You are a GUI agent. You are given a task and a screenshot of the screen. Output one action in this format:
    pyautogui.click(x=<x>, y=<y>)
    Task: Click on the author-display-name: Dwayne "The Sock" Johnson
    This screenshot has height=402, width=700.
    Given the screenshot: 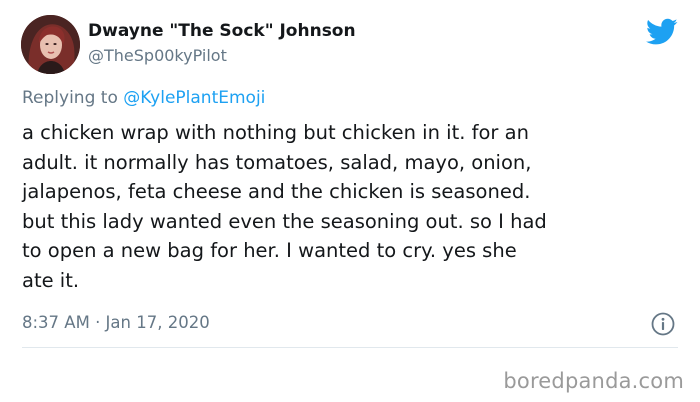 What is the action you would take?
    pyautogui.click(x=222, y=31)
    